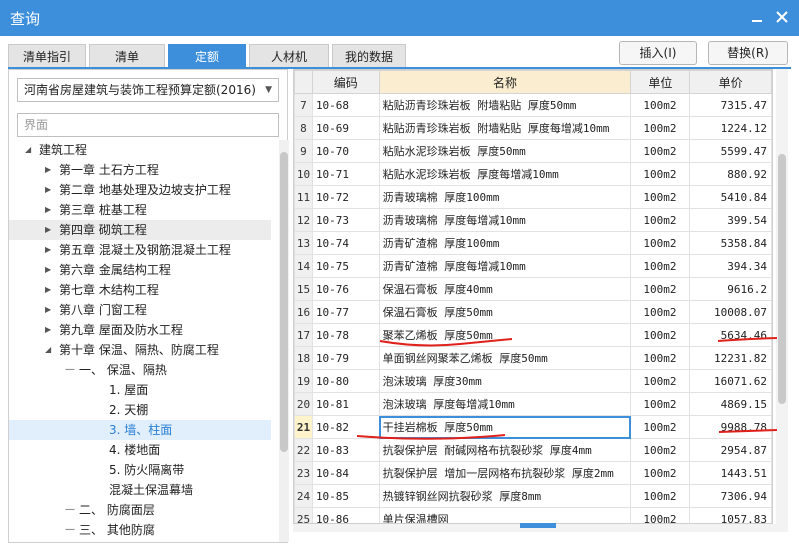  Describe the element at coordinates (345, 82) in the screenshot. I see `code-column-header: 编码` at that location.